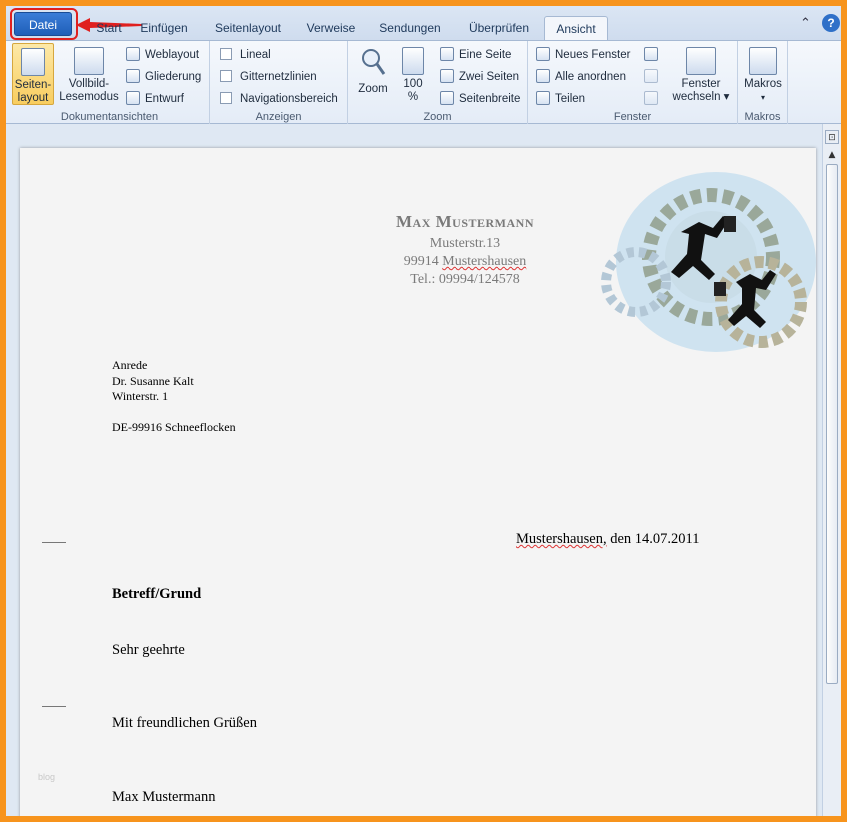  I want to click on lineal-checkbox: Lineal, so click(245, 55).